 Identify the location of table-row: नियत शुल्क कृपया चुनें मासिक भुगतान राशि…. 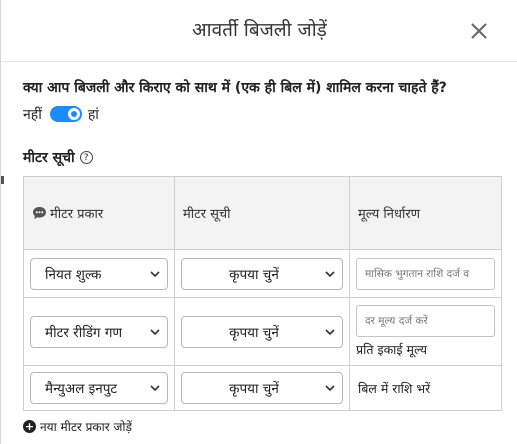
(262, 273).